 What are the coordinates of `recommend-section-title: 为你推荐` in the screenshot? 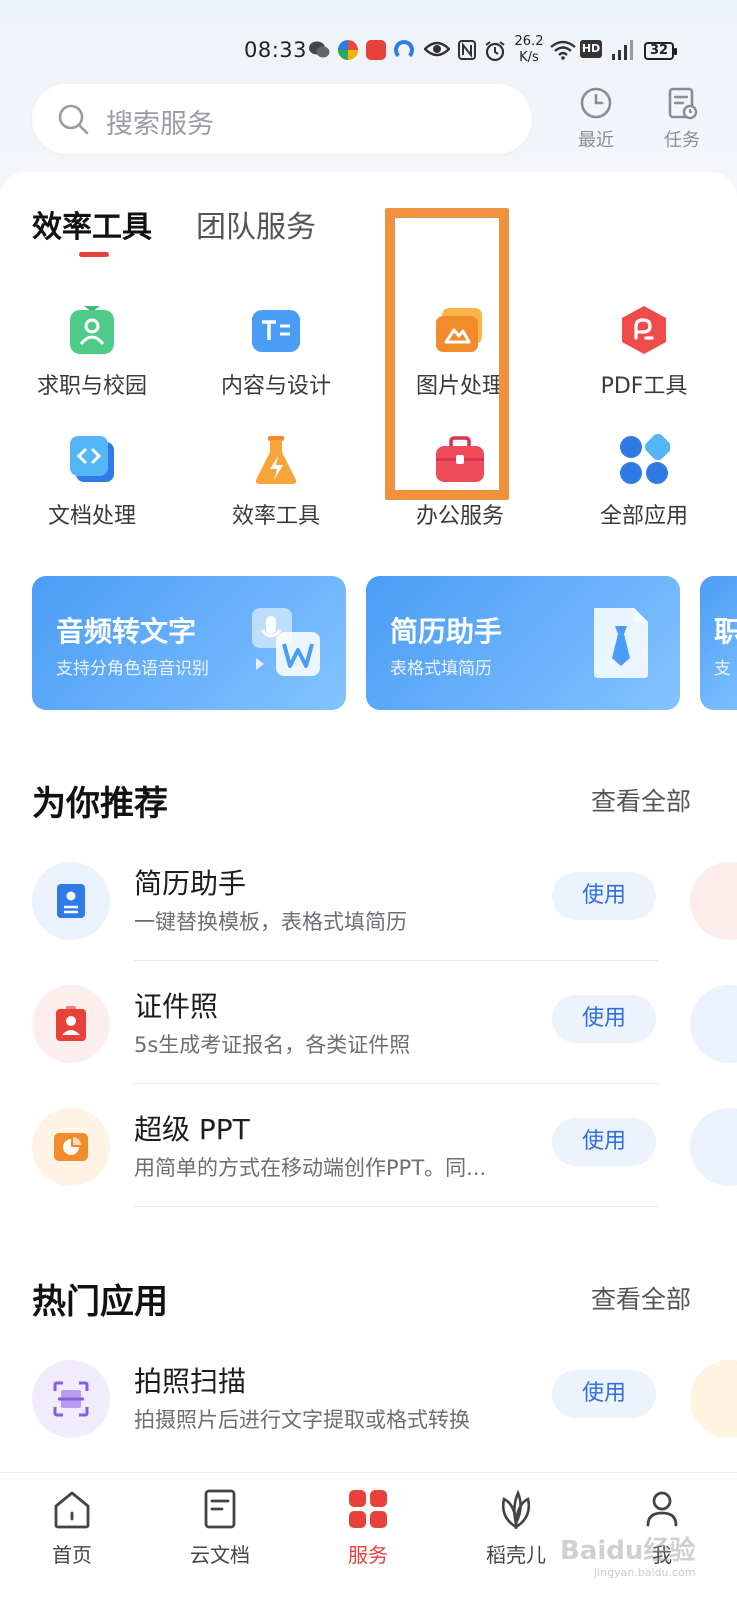 It's located at (100, 804).